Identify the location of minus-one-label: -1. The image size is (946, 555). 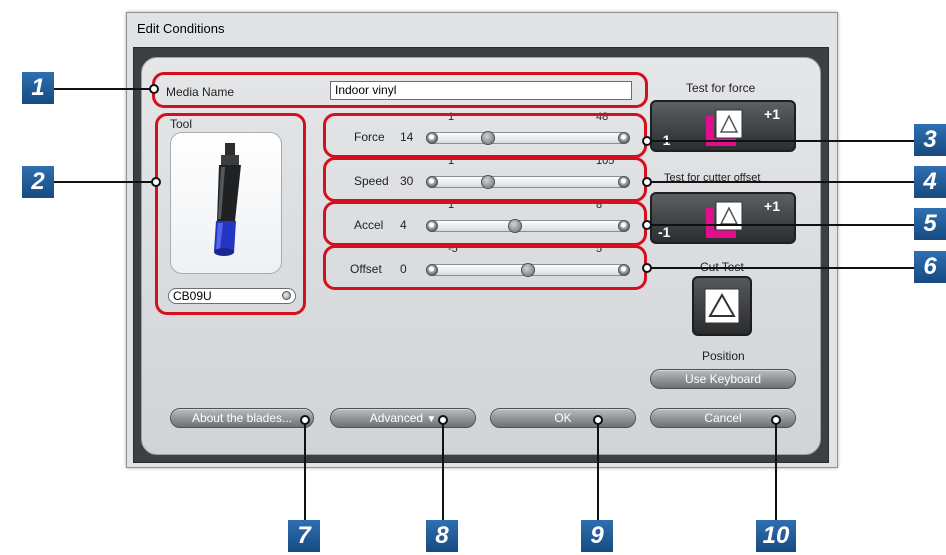
(664, 232).